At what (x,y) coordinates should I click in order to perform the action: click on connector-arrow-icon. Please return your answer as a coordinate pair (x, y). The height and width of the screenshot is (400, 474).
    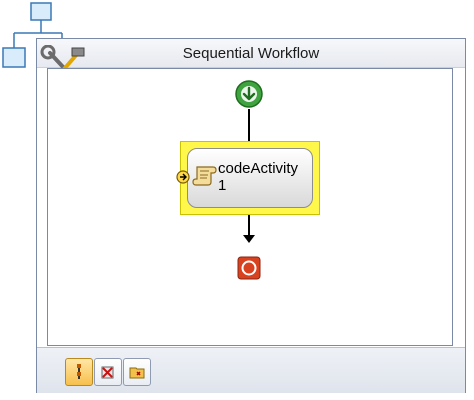
    Looking at the image, I should click on (249, 239).